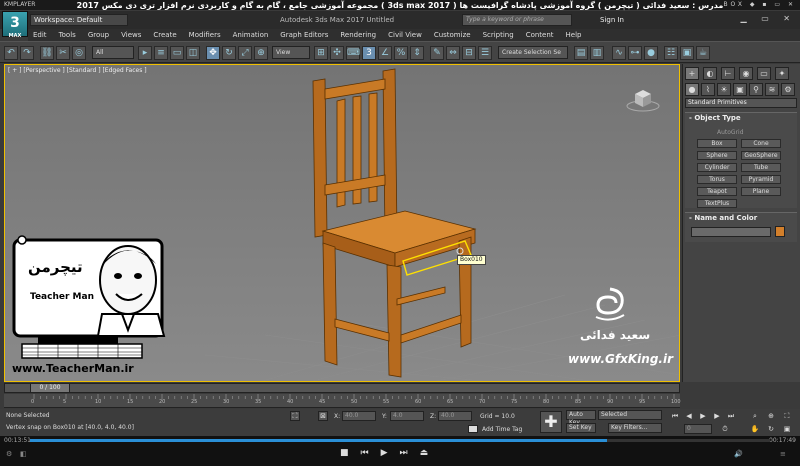 Image resolution: width=800 pixels, height=466 pixels. I want to click on box-button: Box, so click(717, 143).